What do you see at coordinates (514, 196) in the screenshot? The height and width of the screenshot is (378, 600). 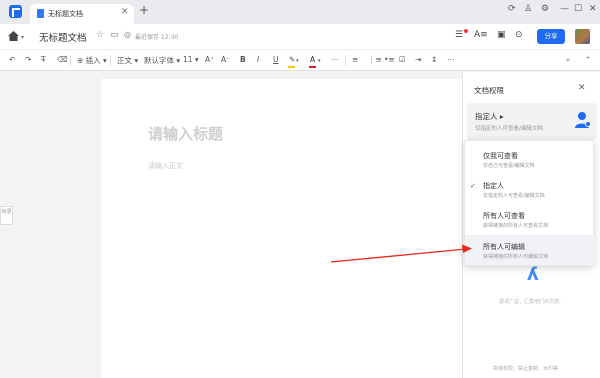 I see `option-desc: 仅指定的人可查看/编辑文档` at bounding box center [514, 196].